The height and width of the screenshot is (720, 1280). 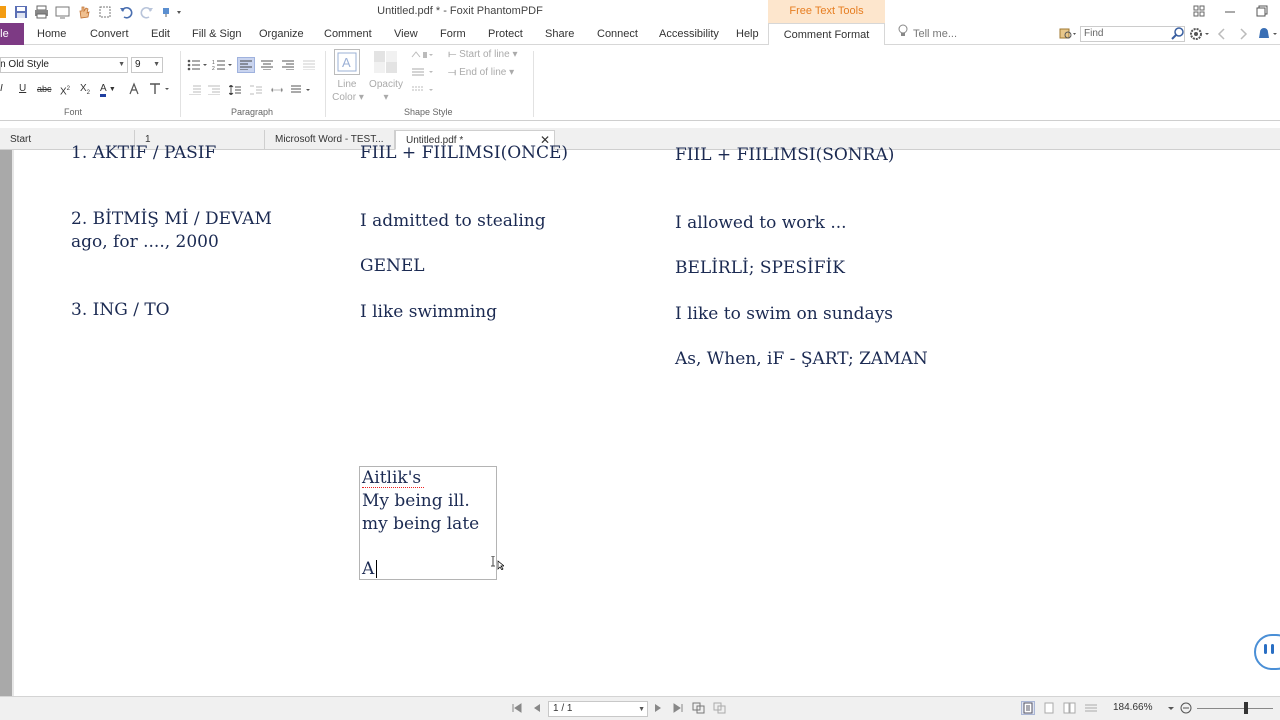 I want to click on line-color-button-icon: A, so click(x=347, y=62).